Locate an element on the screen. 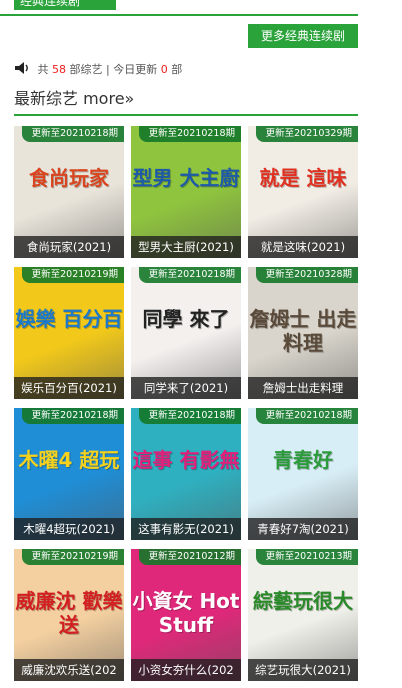  stats-suffix: 部 is located at coordinates (177, 69).